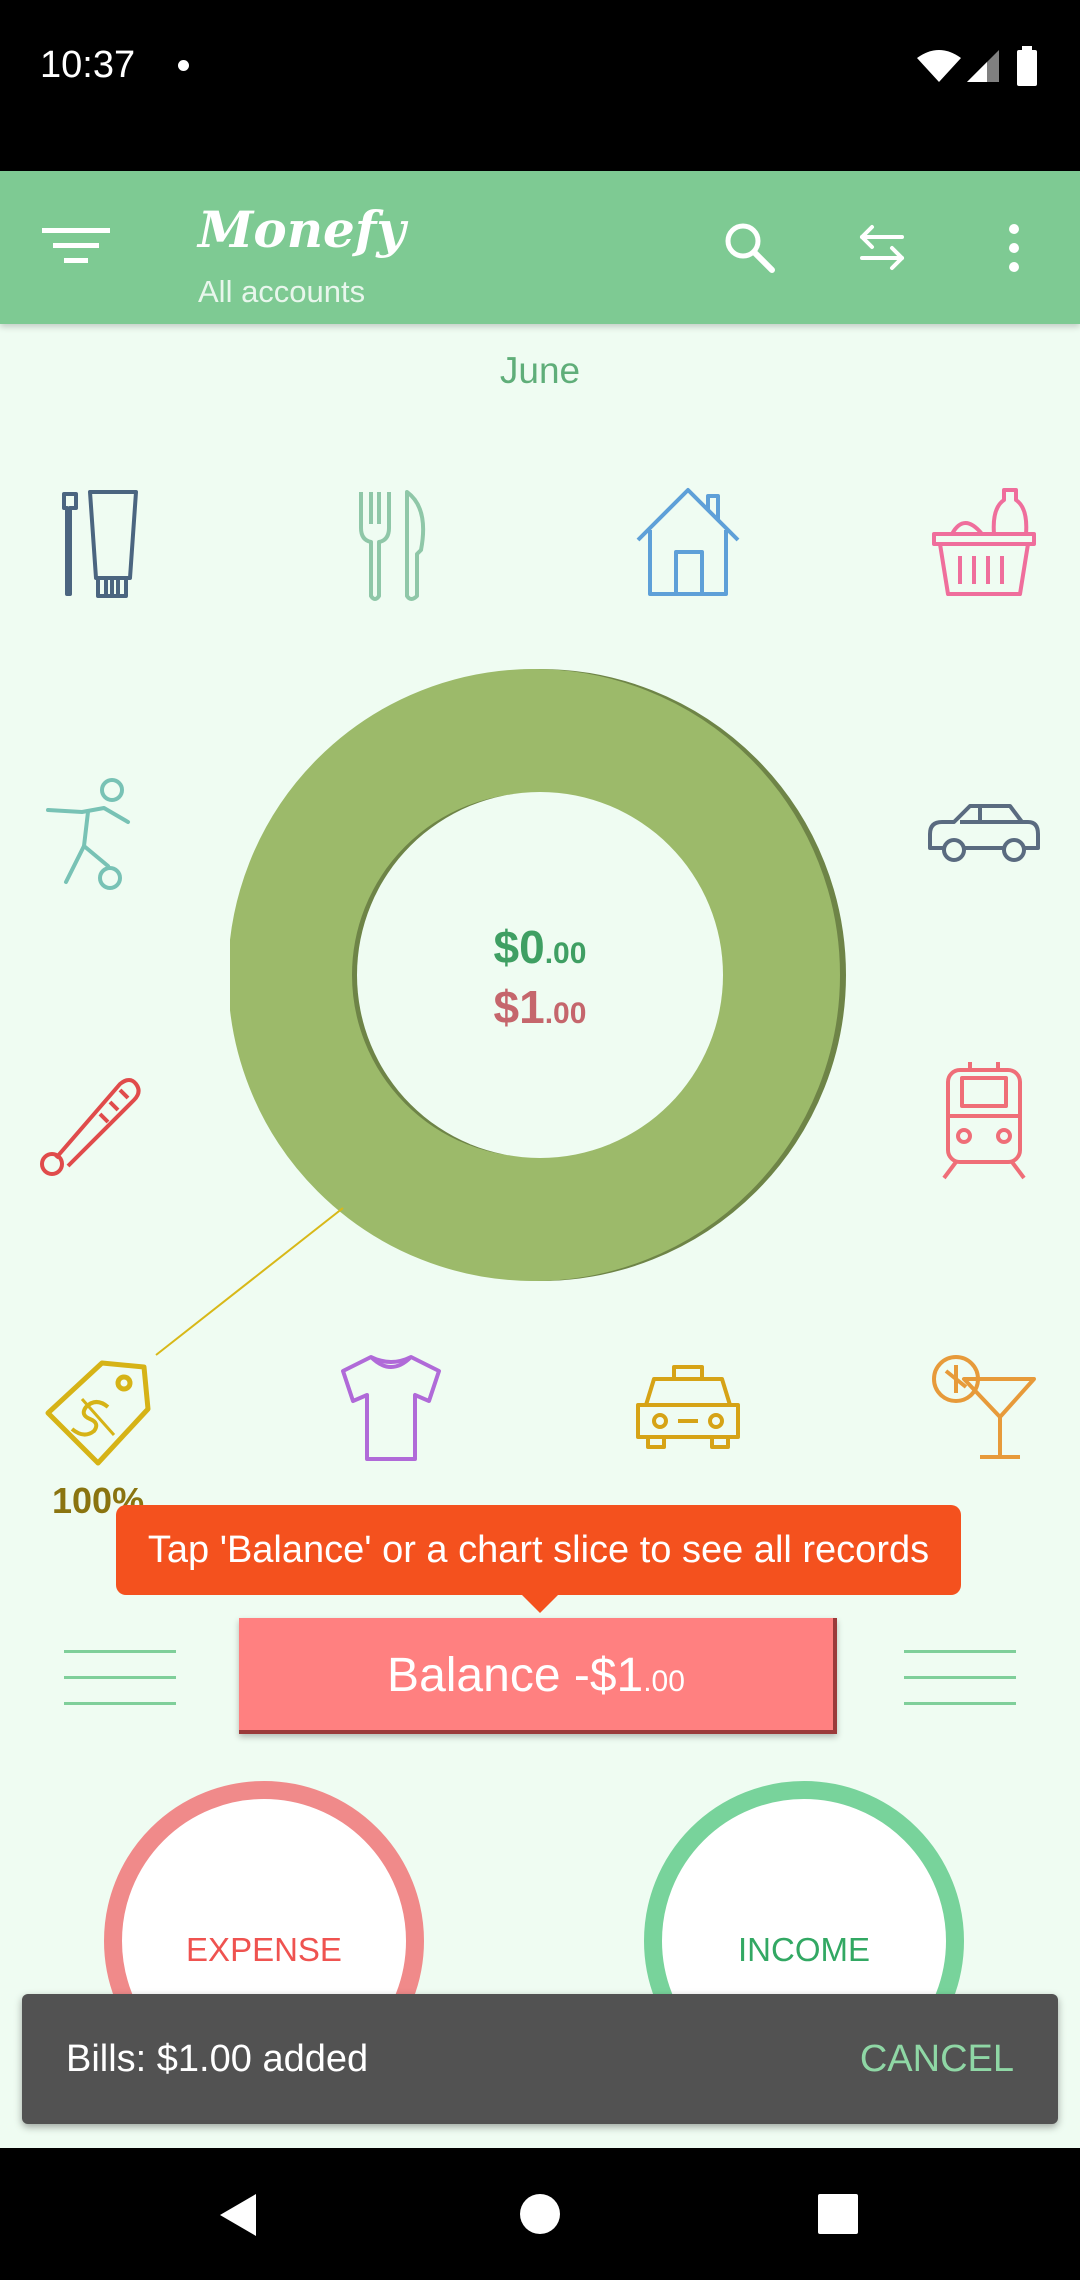  I want to click on health-icon, so click(96, 1120).